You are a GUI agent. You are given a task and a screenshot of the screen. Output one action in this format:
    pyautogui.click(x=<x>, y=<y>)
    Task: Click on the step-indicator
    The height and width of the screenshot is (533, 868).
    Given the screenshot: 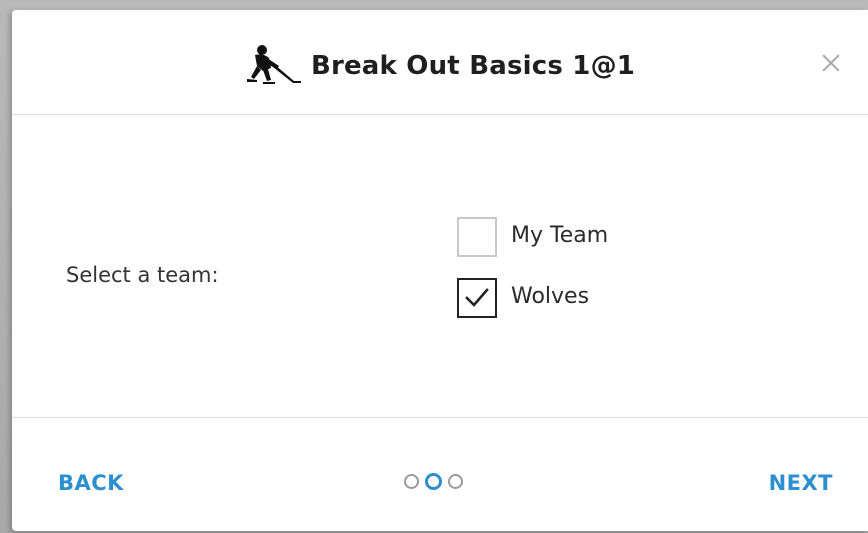 What is the action you would take?
    pyautogui.click(x=436, y=481)
    